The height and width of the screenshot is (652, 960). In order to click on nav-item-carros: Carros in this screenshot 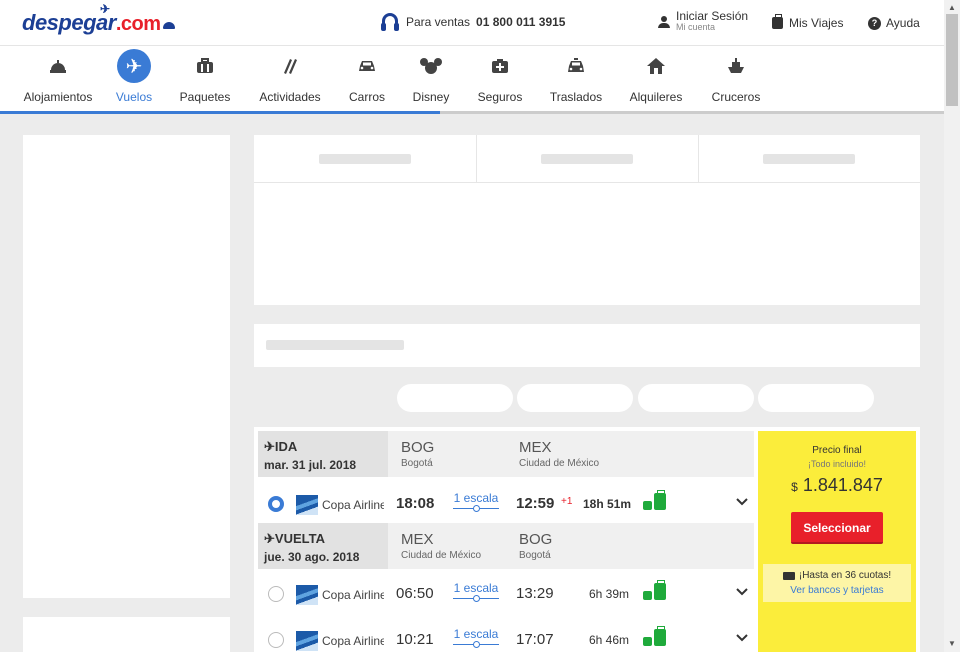, I will do `click(367, 78)`.